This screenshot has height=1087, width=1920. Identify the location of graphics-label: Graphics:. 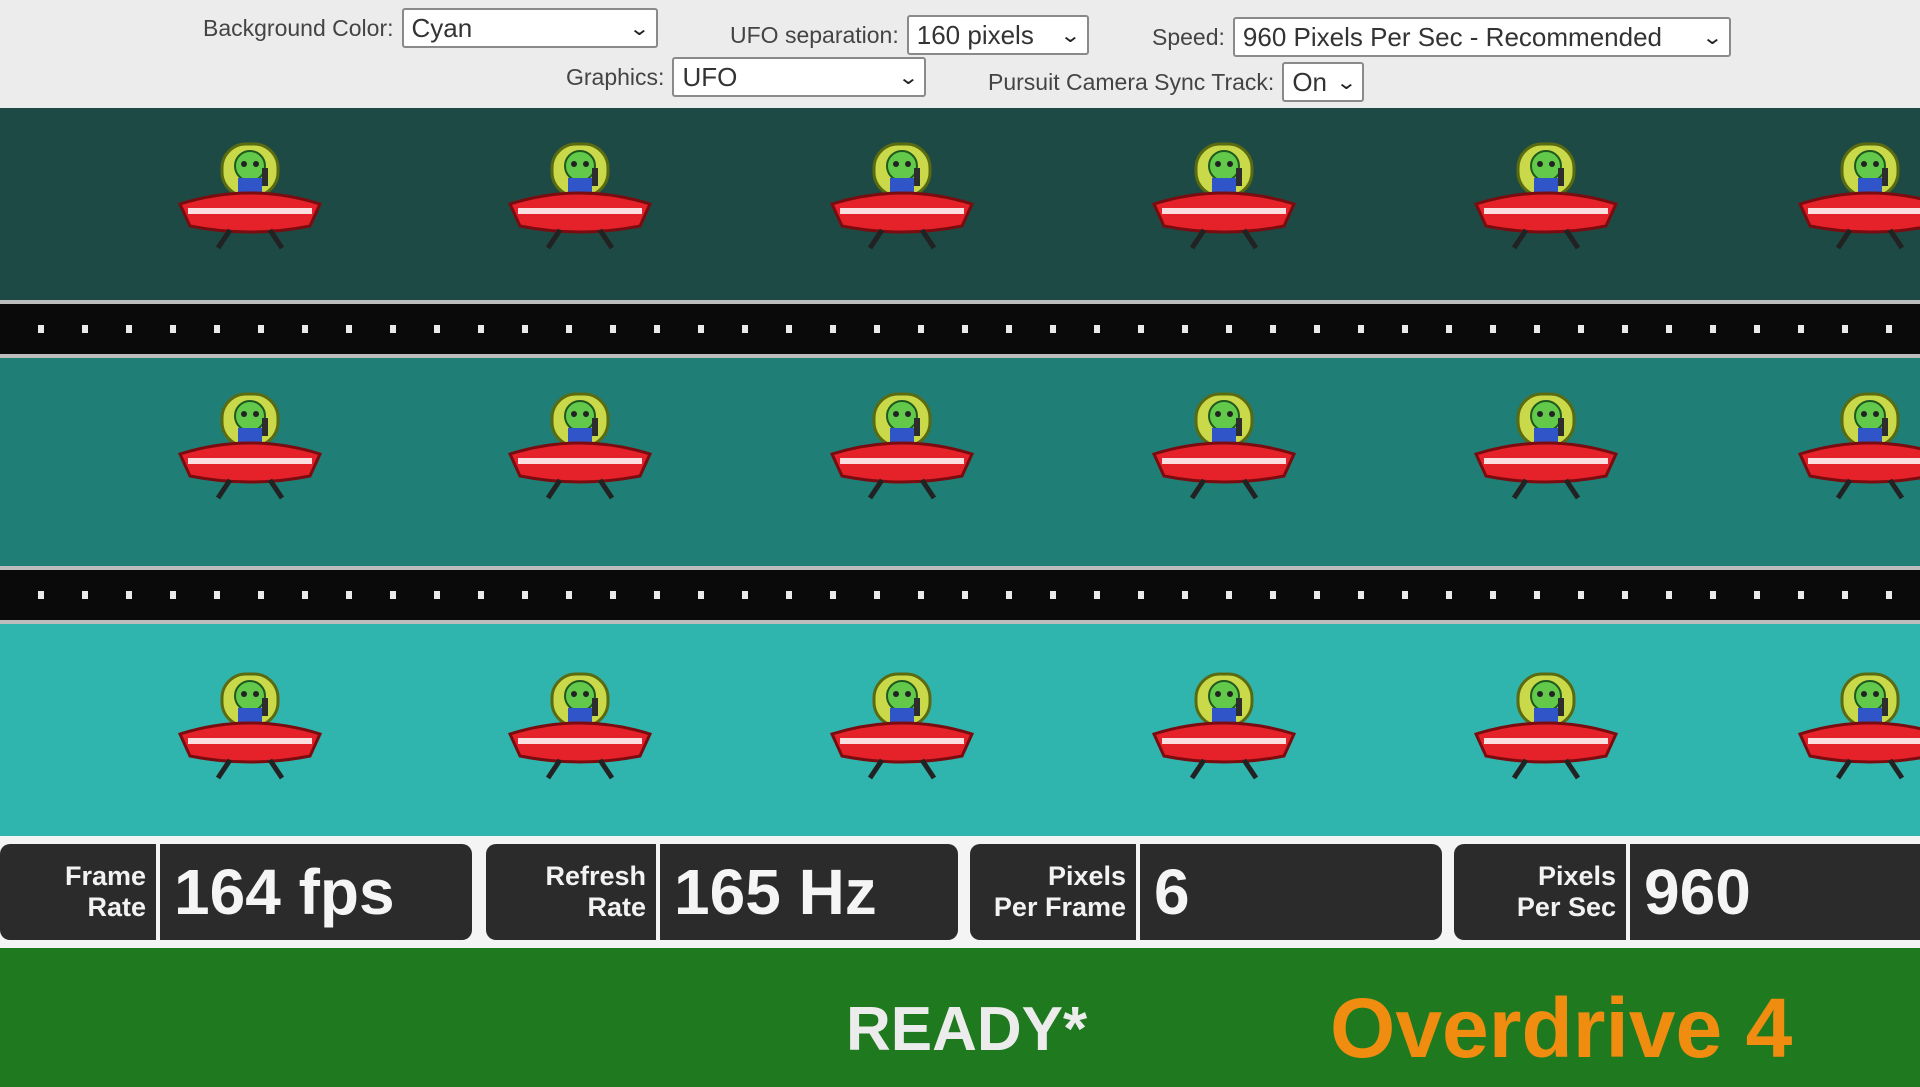
(615, 76).